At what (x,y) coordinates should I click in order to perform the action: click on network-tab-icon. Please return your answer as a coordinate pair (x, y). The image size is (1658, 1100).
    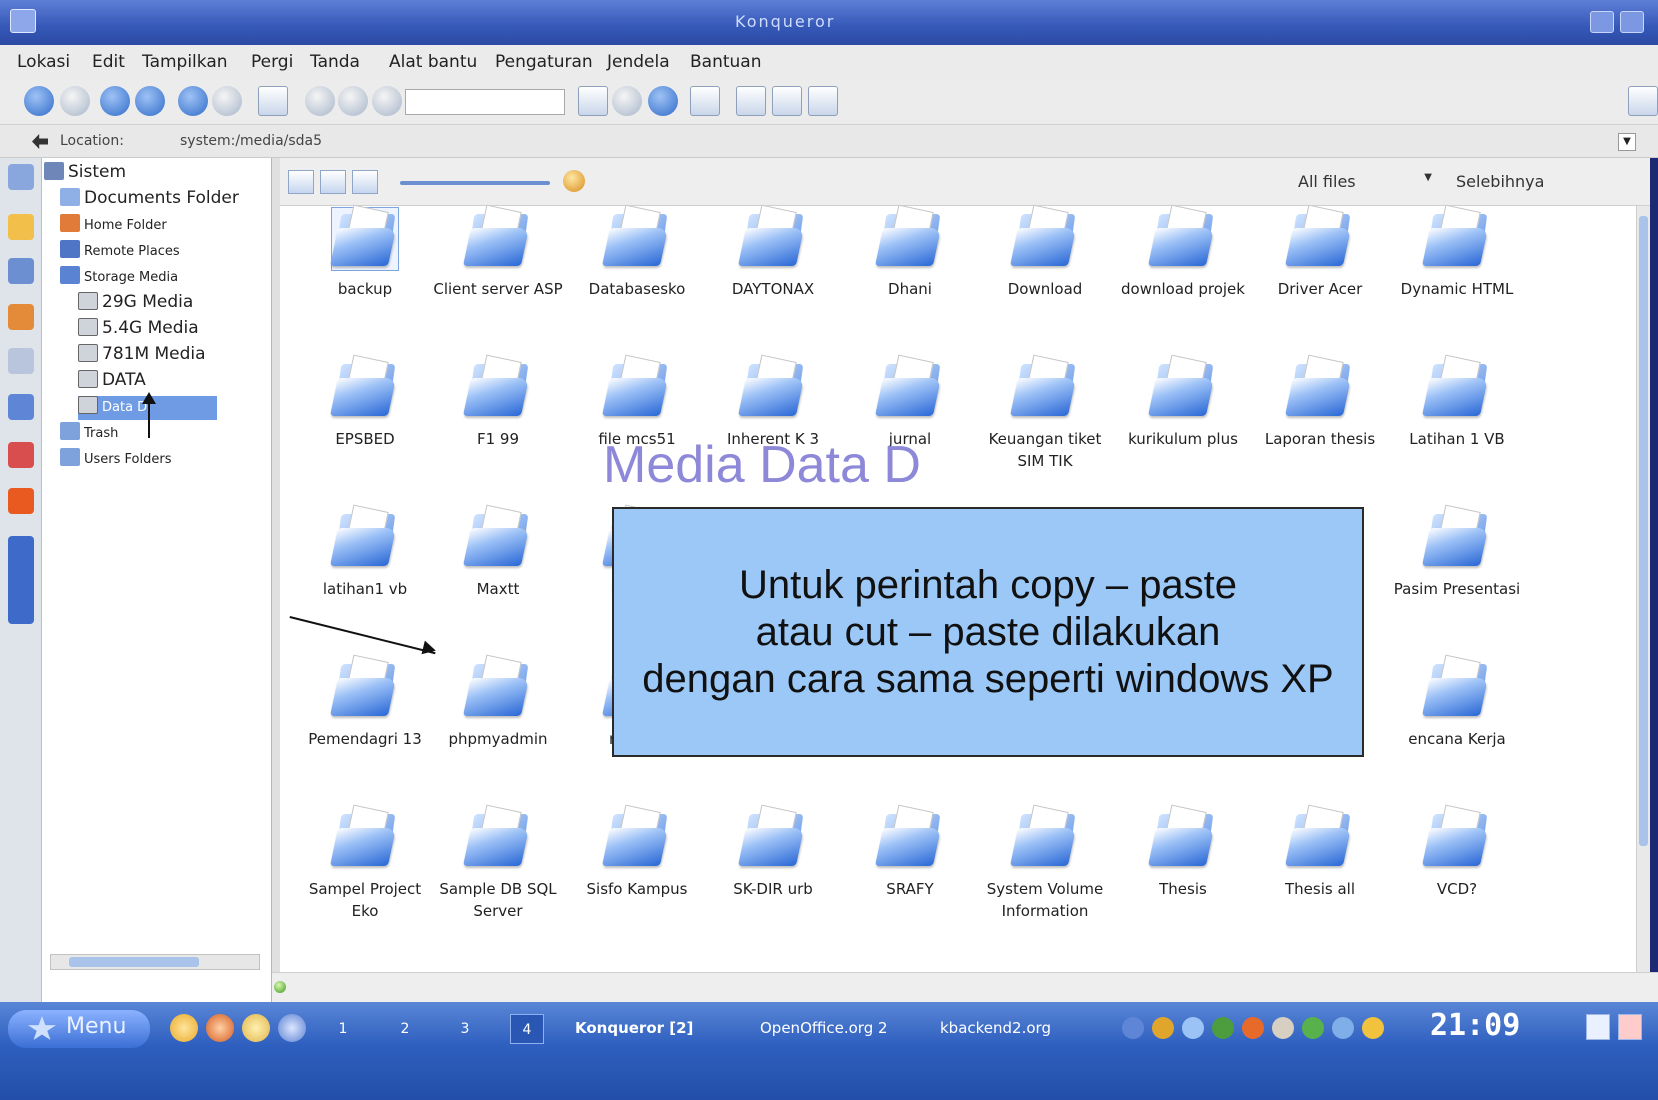
    Looking at the image, I should click on (21, 361).